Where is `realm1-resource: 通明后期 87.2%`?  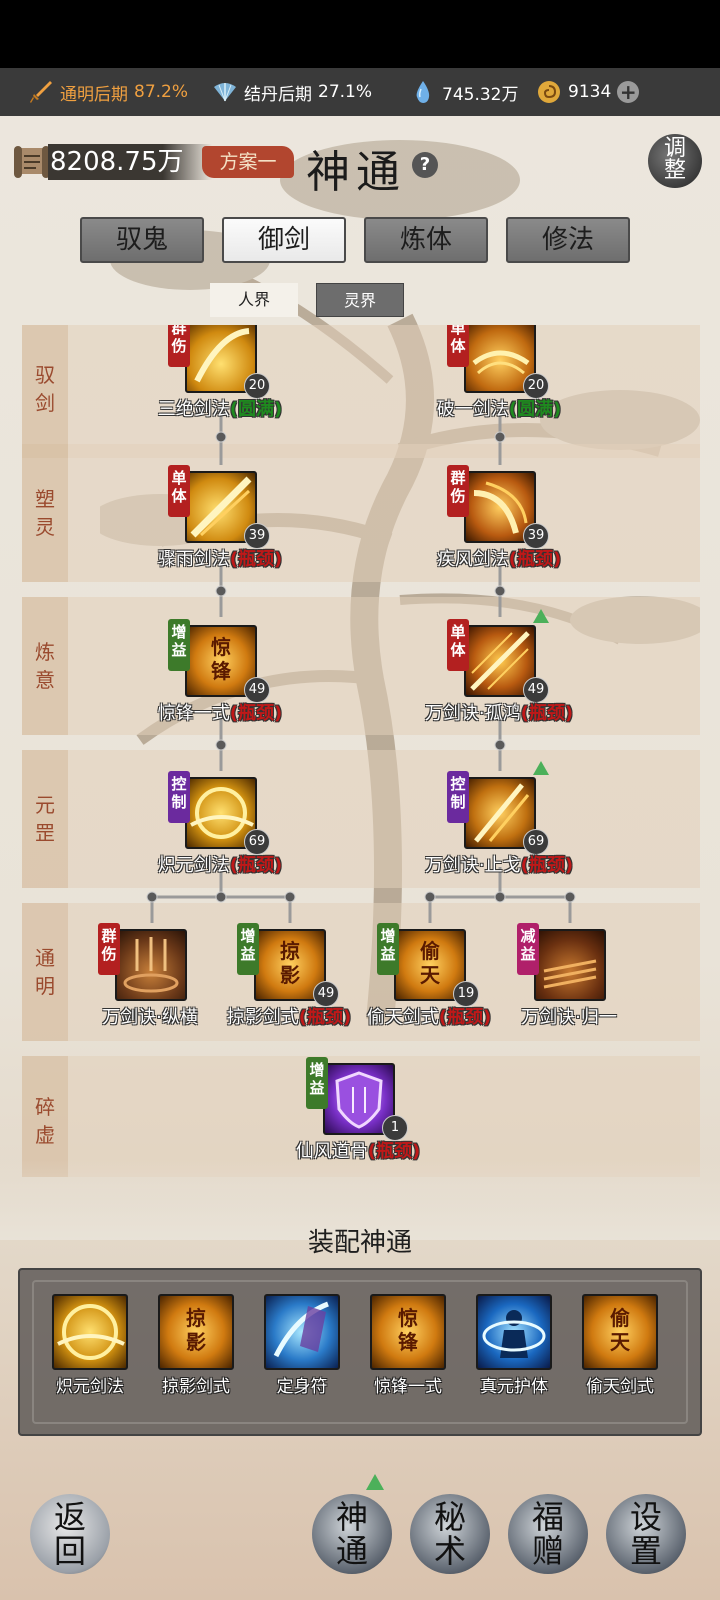 realm1-resource: 通明后期 87.2% is located at coordinates (108, 92).